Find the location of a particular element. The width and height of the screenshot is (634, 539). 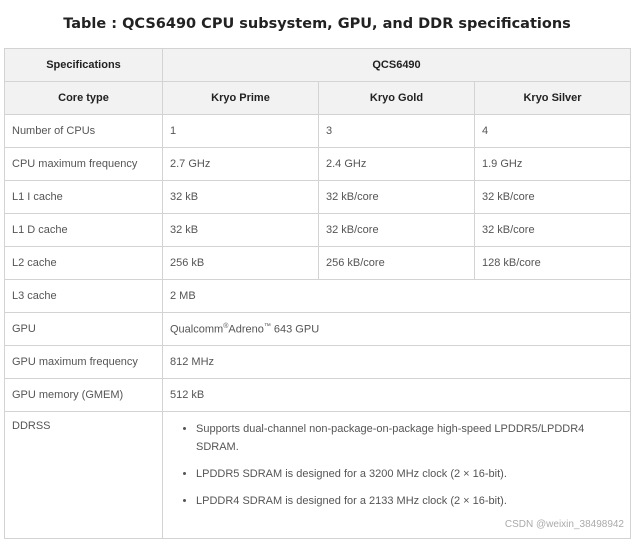

header-kryo-silver: Kryo Silver is located at coordinates (552, 98).